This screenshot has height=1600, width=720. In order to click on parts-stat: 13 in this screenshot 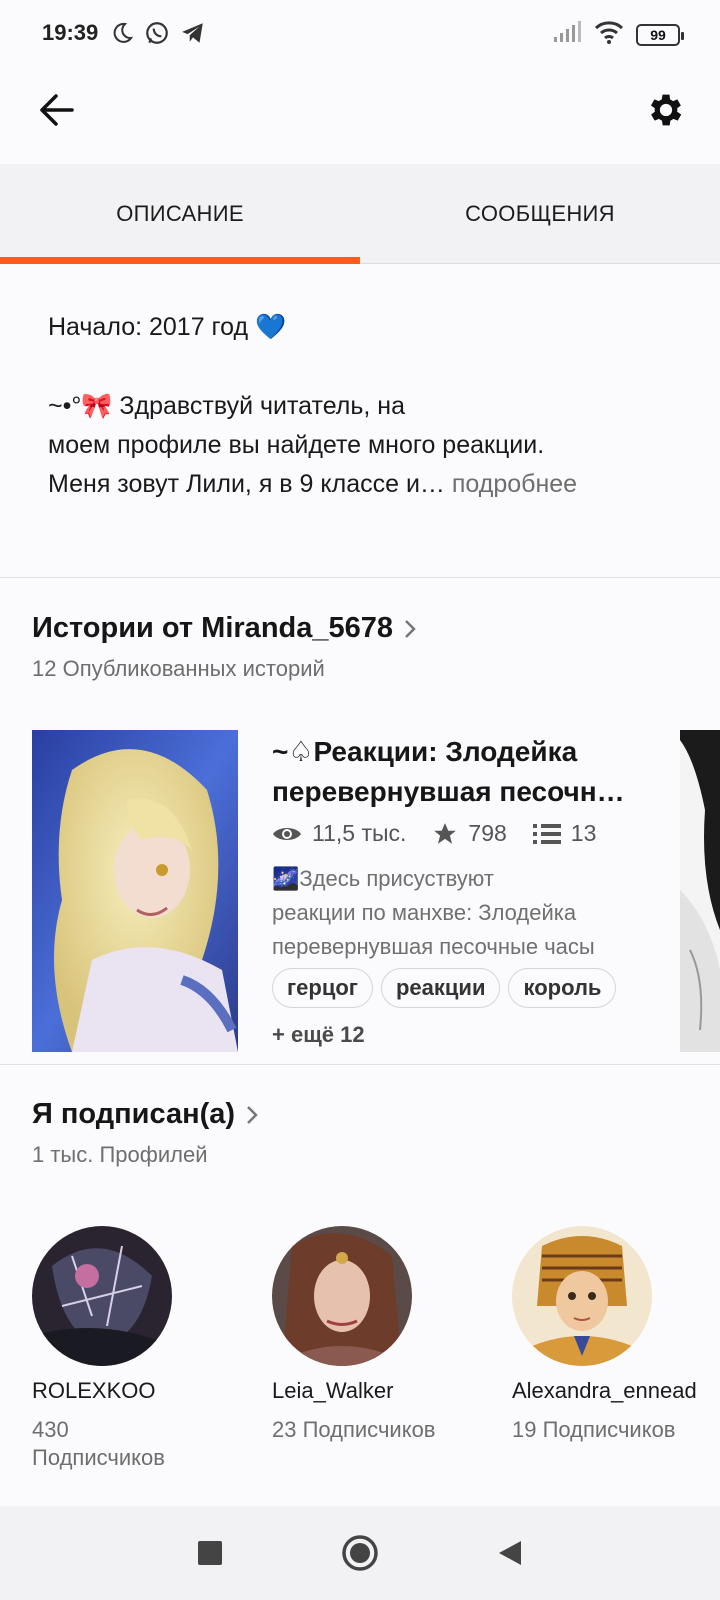, I will do `click(564, 833)`.